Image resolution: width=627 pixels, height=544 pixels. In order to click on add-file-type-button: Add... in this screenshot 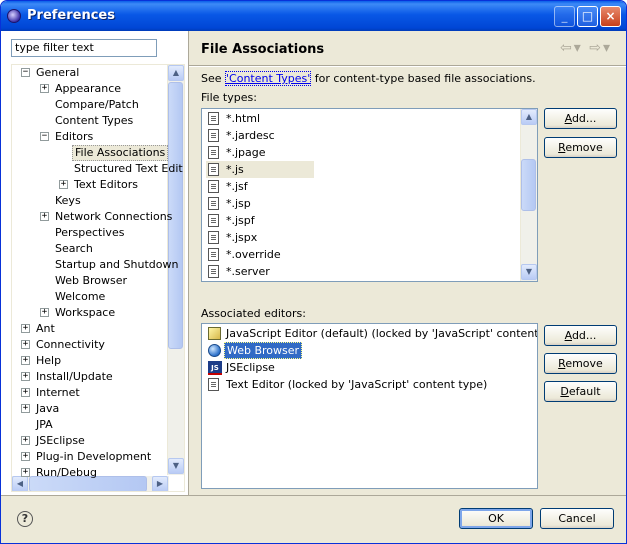, I will do `click(580, 118)`.